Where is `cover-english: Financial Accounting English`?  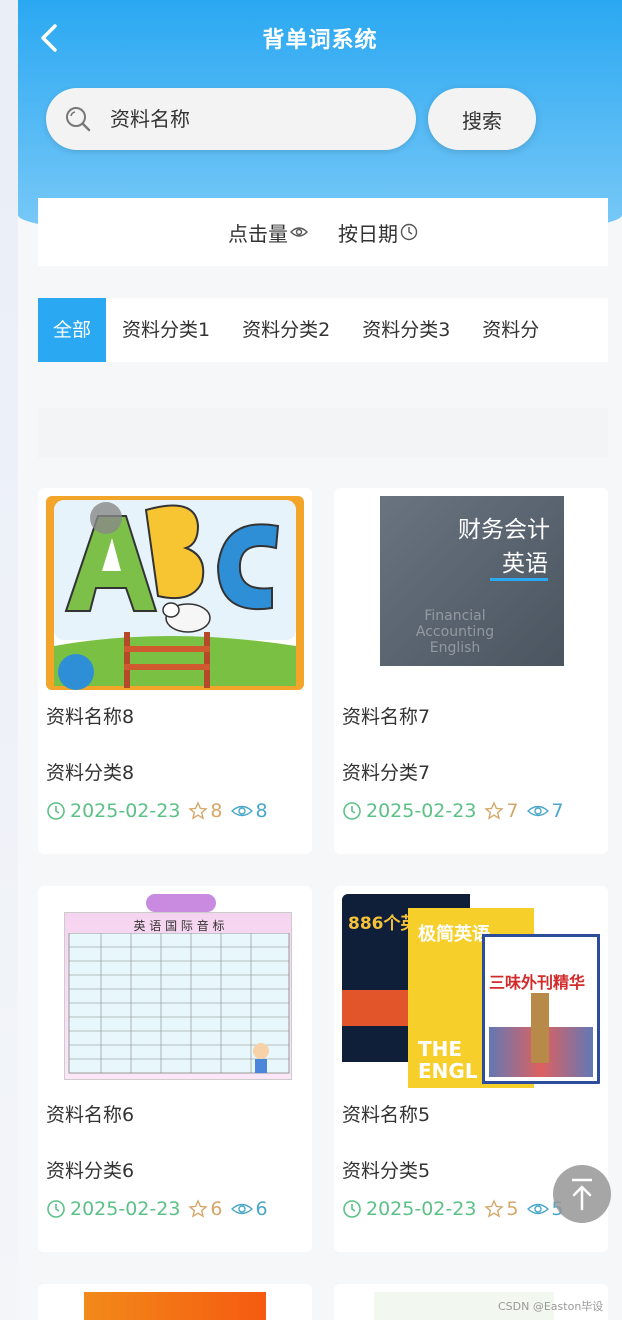
cover-english: Financial Accounting English is located at coordinates (455, 632).